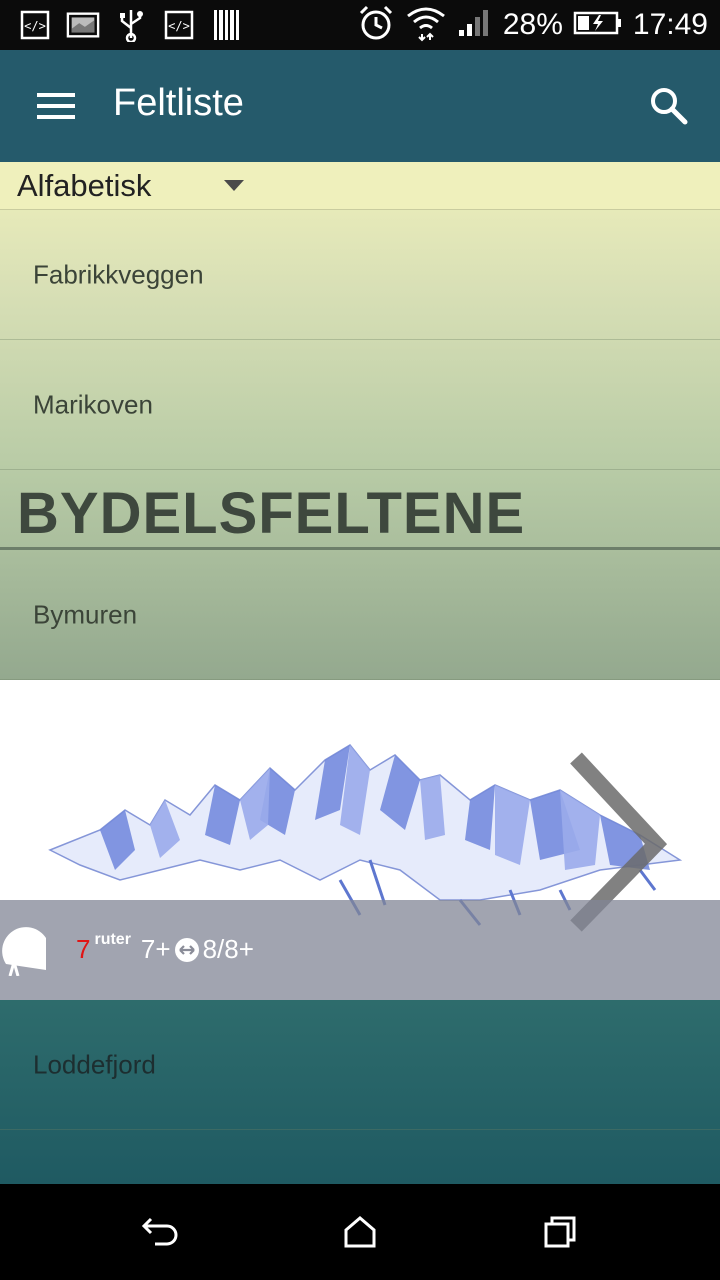 The image size is (720, 1280). Describe the element at coordinates (178, 103) in the screenshot. I see `page-title: Feltliste` at that location.